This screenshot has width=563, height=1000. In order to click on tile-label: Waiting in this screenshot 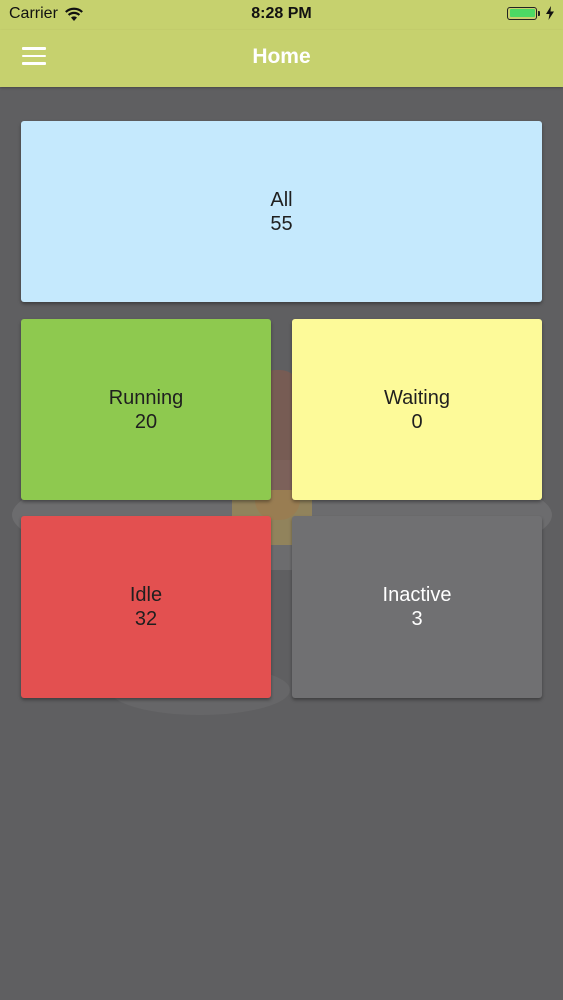, I will do `click(417, 397)`.